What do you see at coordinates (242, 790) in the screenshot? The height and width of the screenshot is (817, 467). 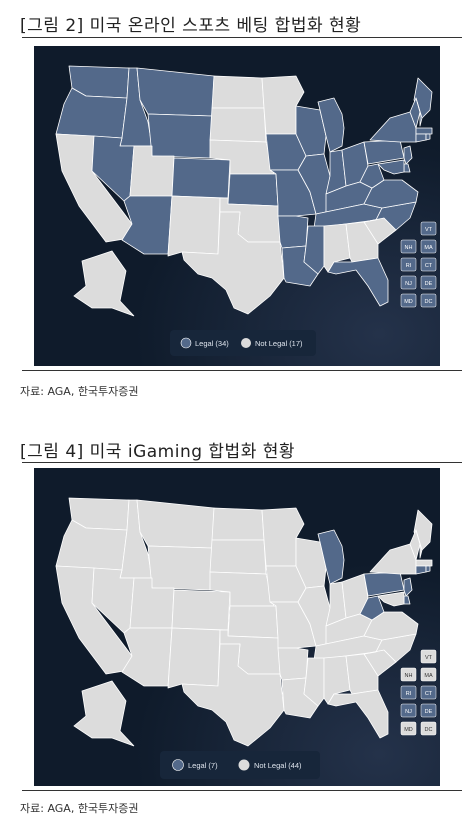 I see `figure-2-bottom-rule` at bounding box center [242, 790].